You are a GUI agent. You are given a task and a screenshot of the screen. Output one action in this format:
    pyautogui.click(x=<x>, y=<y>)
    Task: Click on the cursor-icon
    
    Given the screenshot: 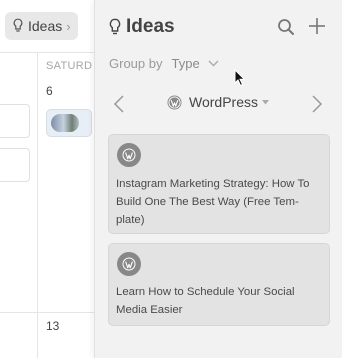 What is the action you would take?
    pyautogui.click(x=240, y=78)
    